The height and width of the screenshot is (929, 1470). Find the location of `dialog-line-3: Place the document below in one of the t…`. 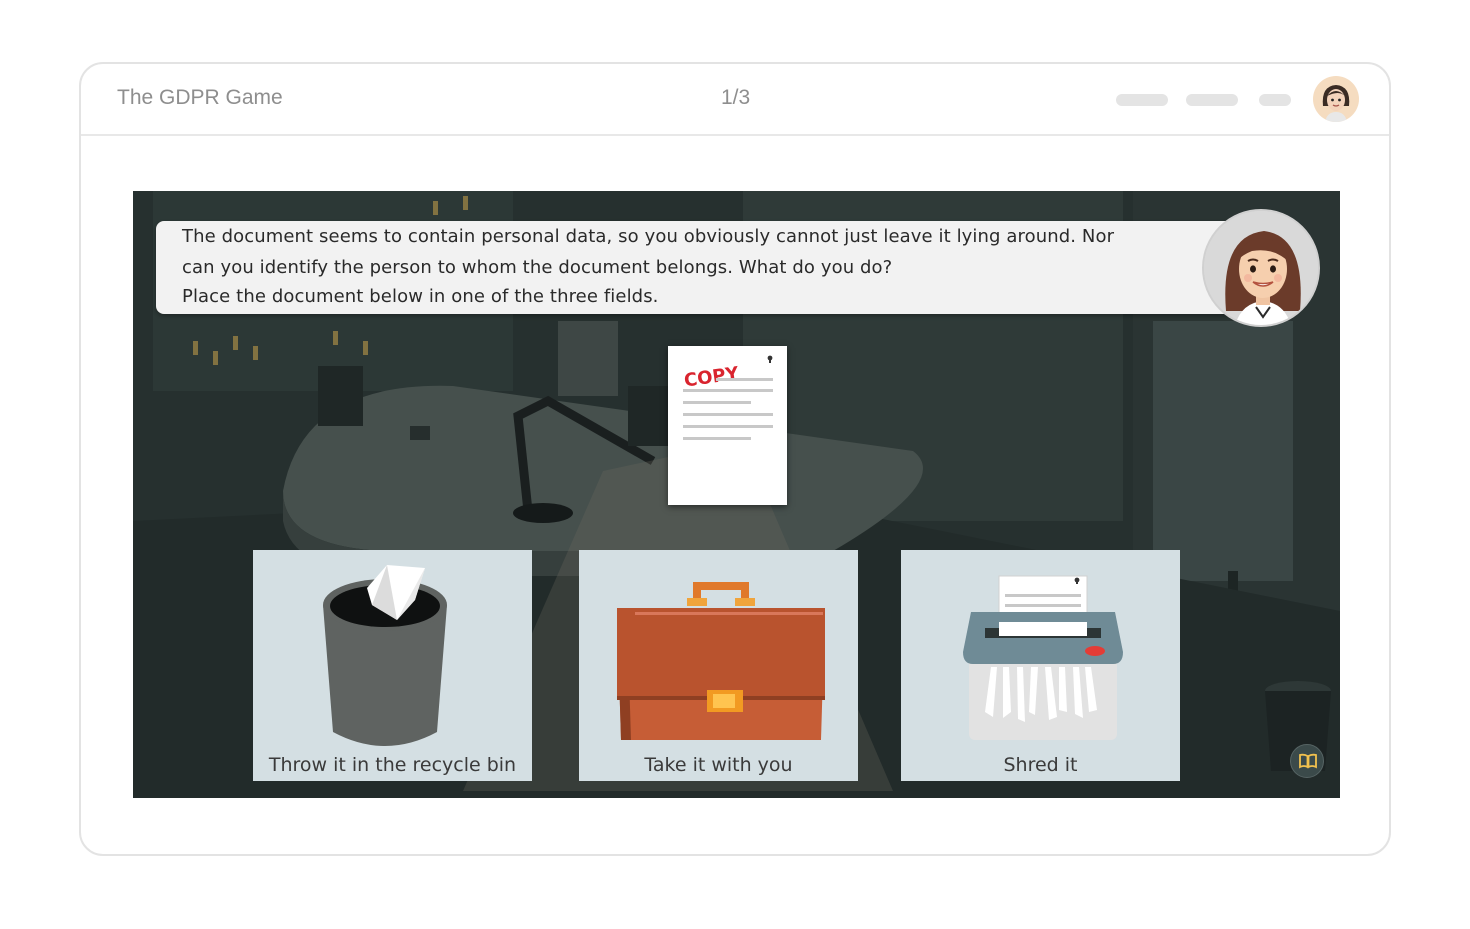

dialog-line-3: Place the document below in one of the t… is located at coordinates (420, 296).